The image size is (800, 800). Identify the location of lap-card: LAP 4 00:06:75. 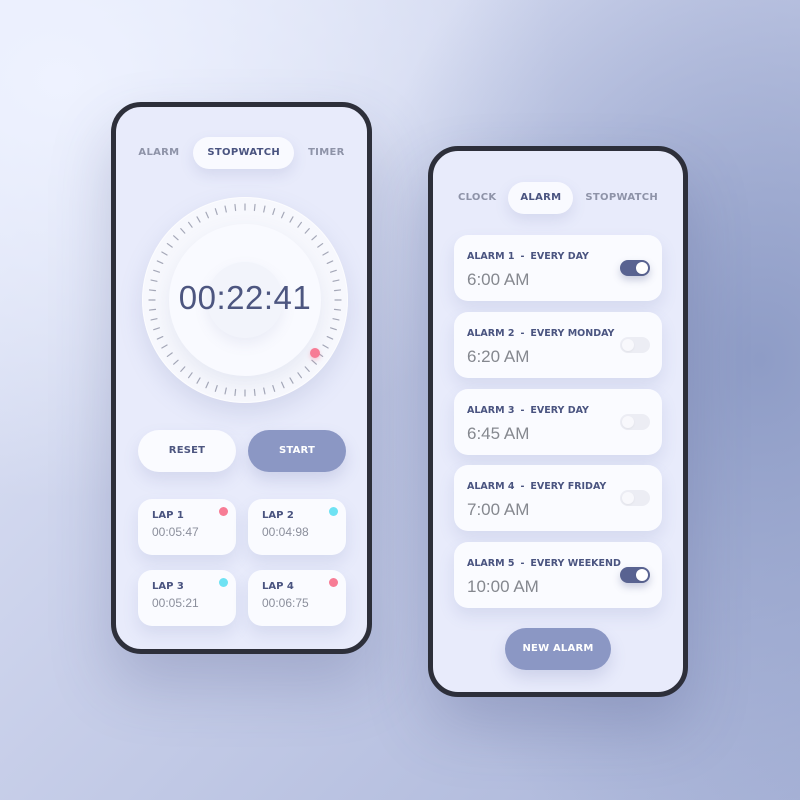
(297, 598).